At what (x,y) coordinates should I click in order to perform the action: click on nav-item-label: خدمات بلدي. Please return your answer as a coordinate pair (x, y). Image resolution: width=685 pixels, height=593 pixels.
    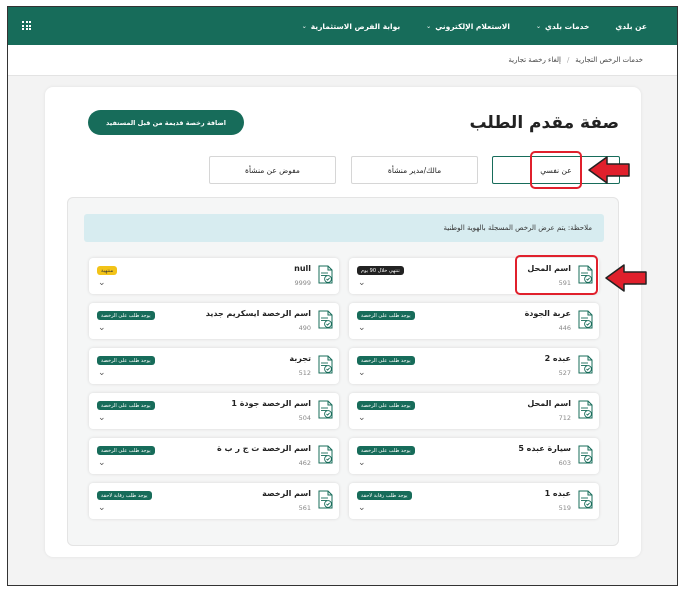
    Looking at the image, I should click on (567, 26).